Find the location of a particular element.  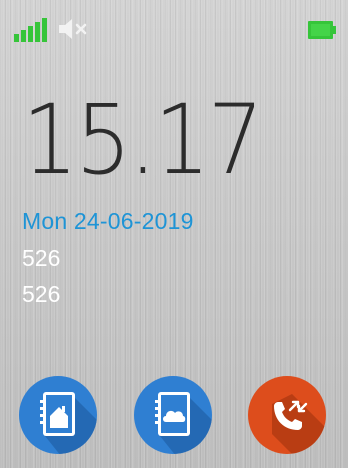

home-contacts-icon is located at coordinates (68, 423).